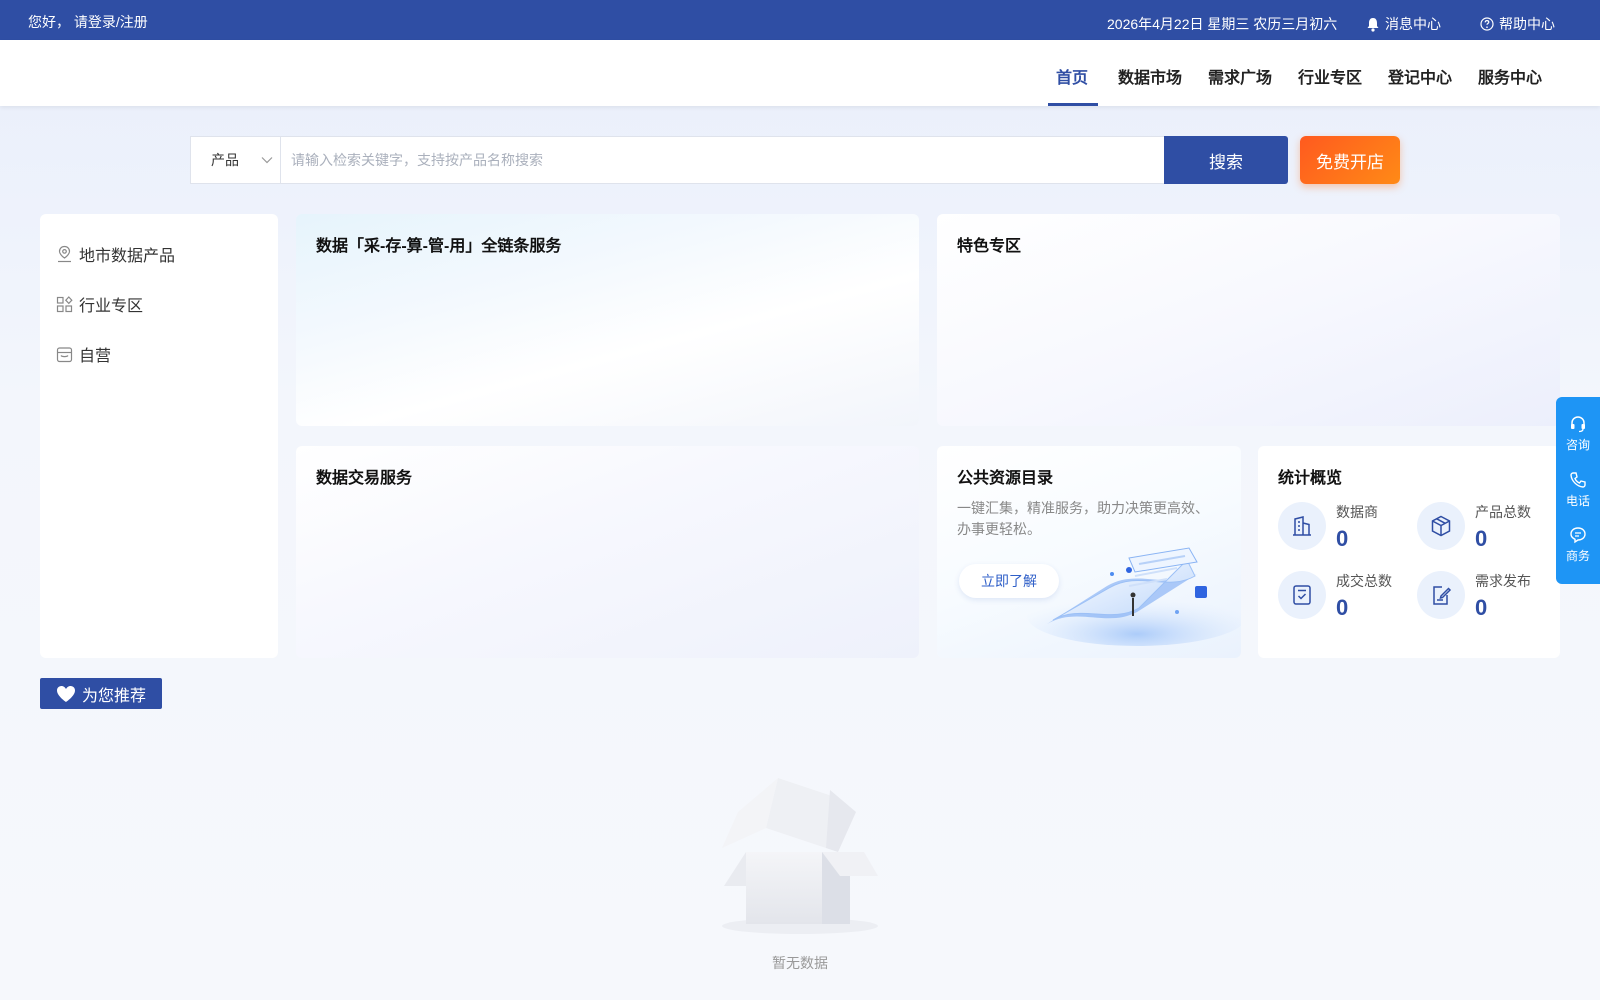 The image size is (1600, 1000). I want to click on search-input, so click(727, 160).